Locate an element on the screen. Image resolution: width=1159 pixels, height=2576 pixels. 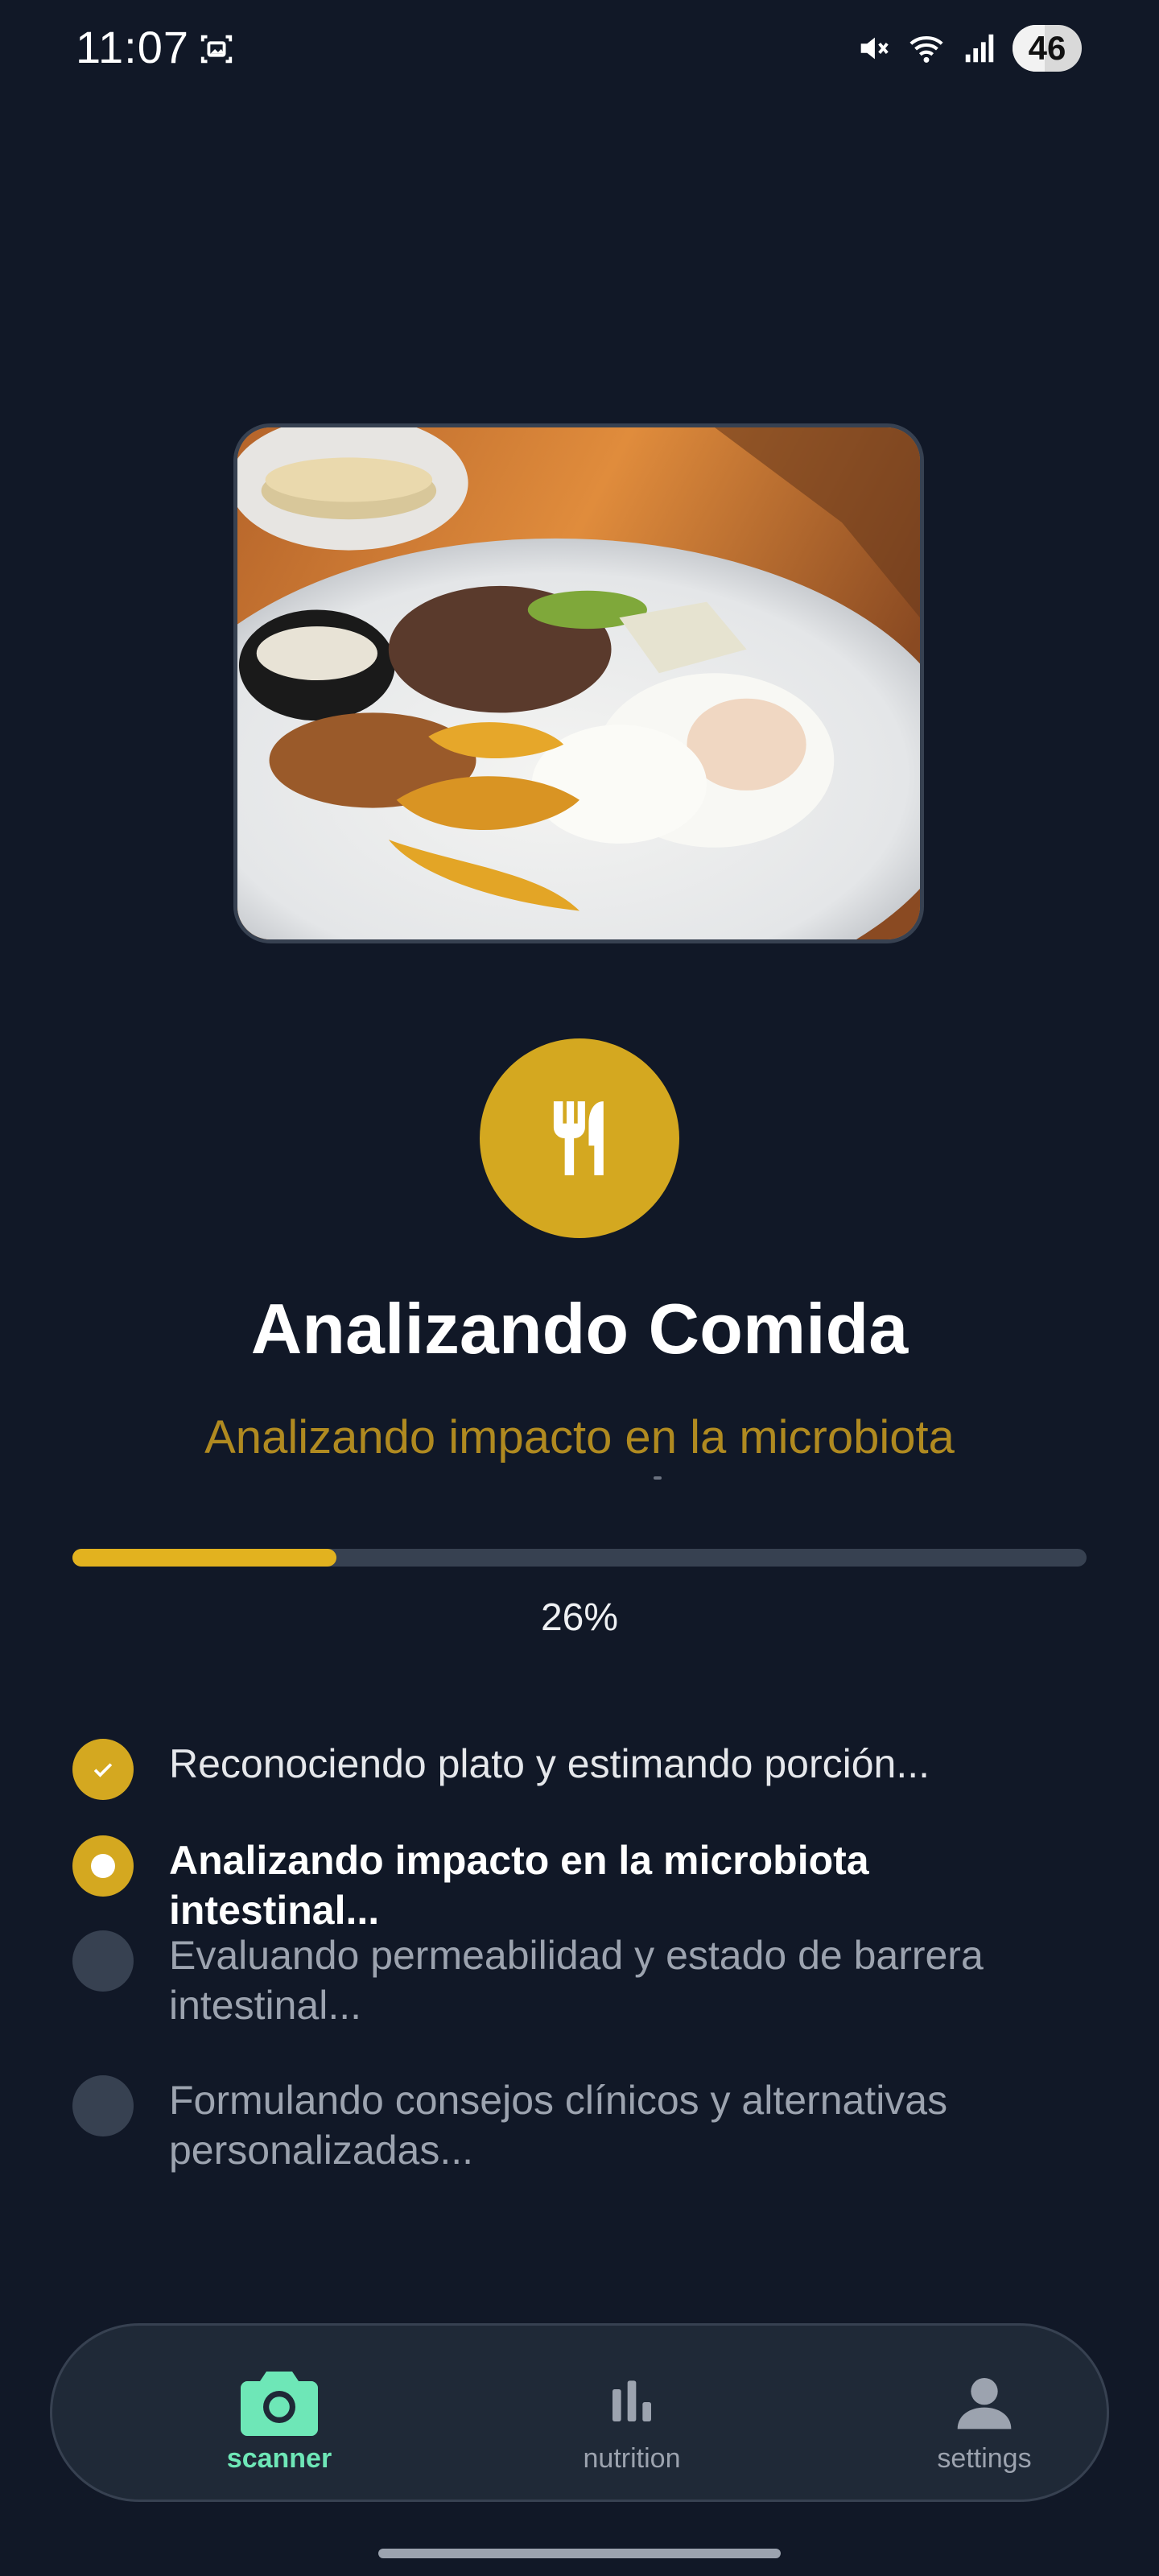
cutlery-icon is located at coordinates (578, 1138).